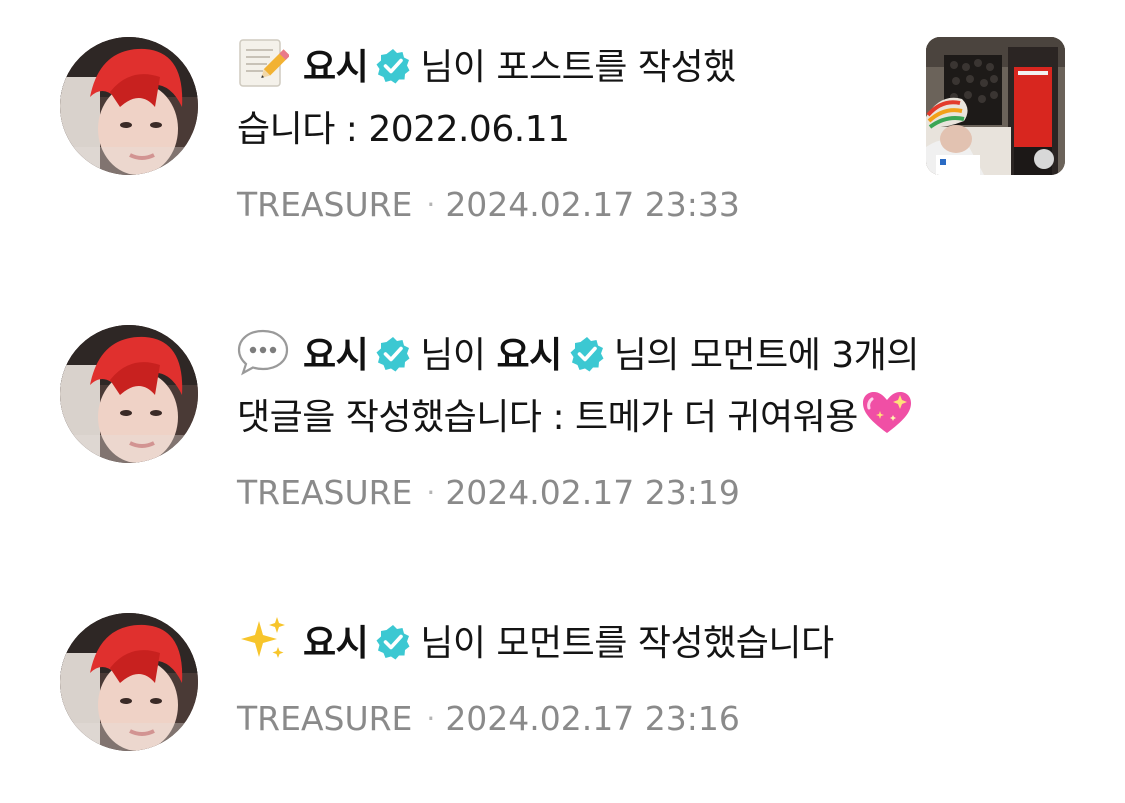 Image resolution: width=1125 pixels, height=803 pixels. I want to click on timestamp: 2024.02.17 23:33, so click(592, 204).